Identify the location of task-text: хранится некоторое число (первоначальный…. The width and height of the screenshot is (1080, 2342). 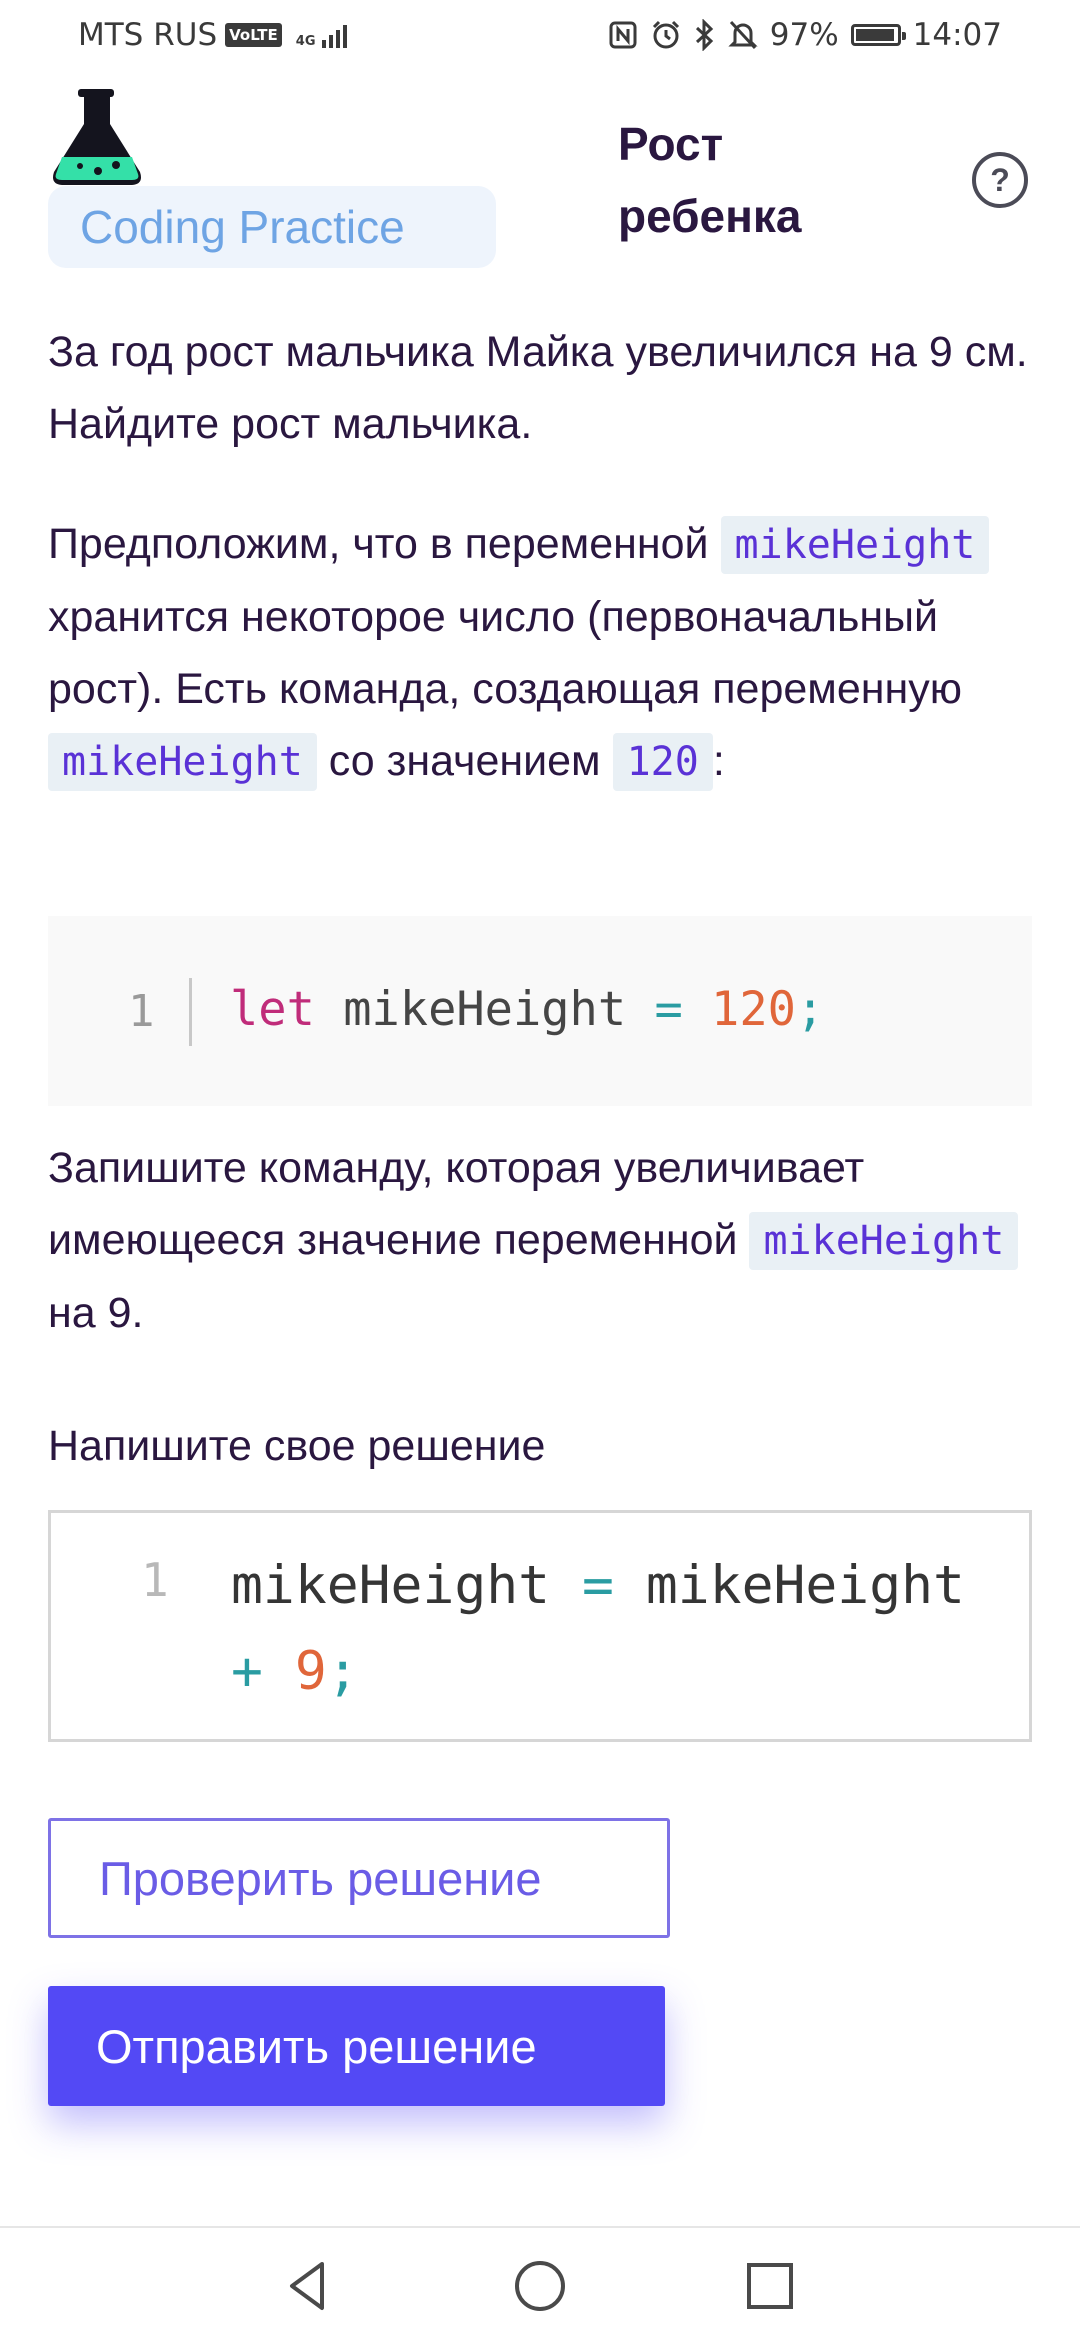
(505, 653).